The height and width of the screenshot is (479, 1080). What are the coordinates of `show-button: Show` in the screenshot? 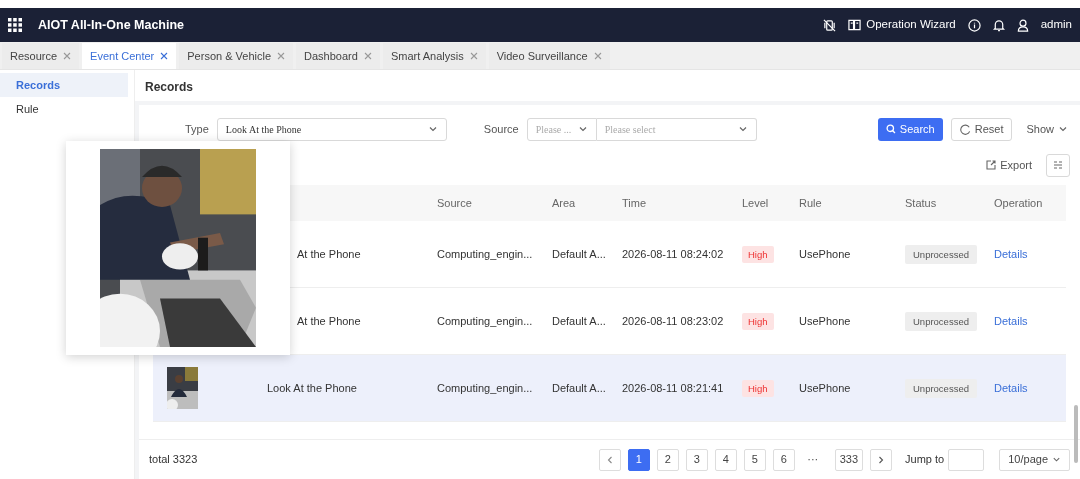 It's located at (1047, 129).